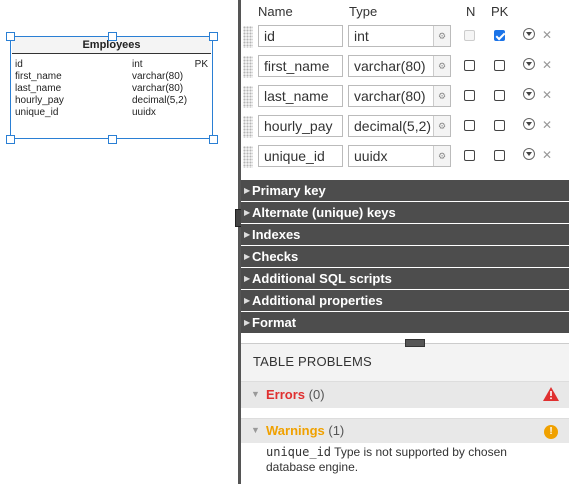  What do you see at coordinates (300, 96) in the screenshot?
I see `column-name-input: last_name` at bounding box center [300, 96].